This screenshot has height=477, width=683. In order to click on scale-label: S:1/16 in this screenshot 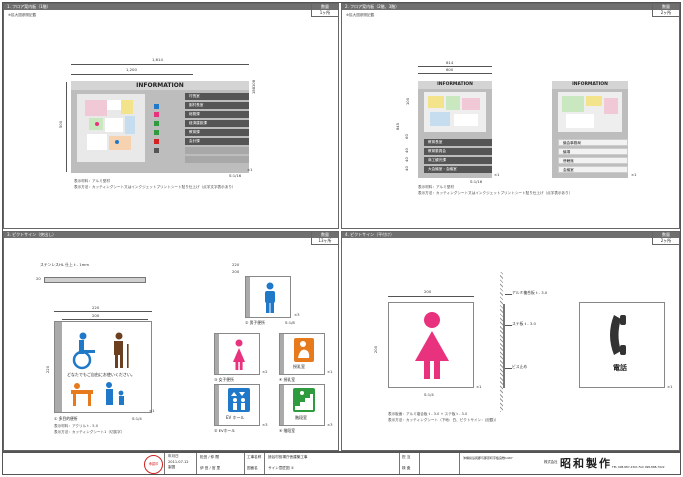, I will do `click(235, 175)`.